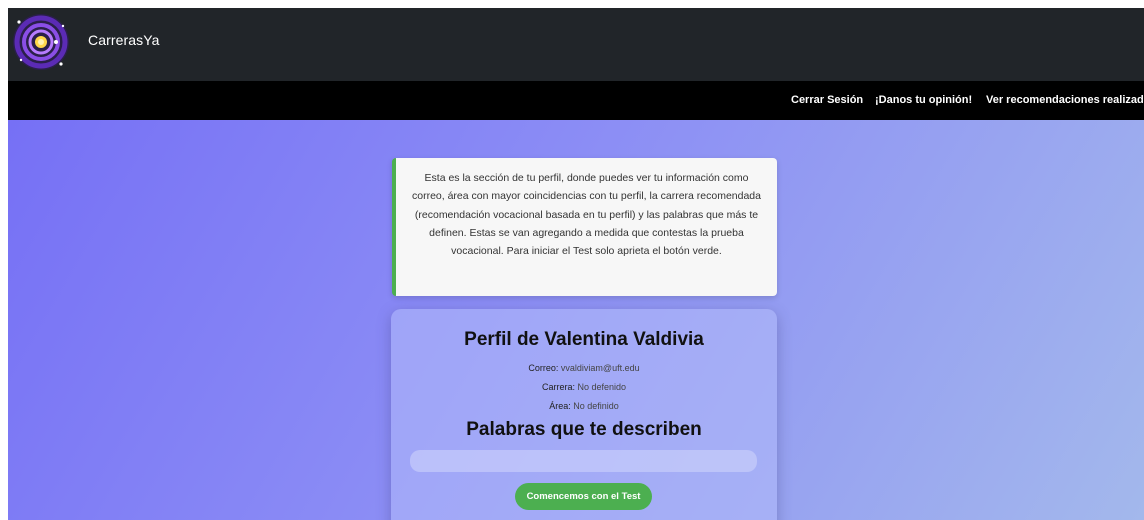 Image resolution: width=1144 pixels, height=520 pixels. I want to click on words-title: Palabras que te describen, so click(584, 429).